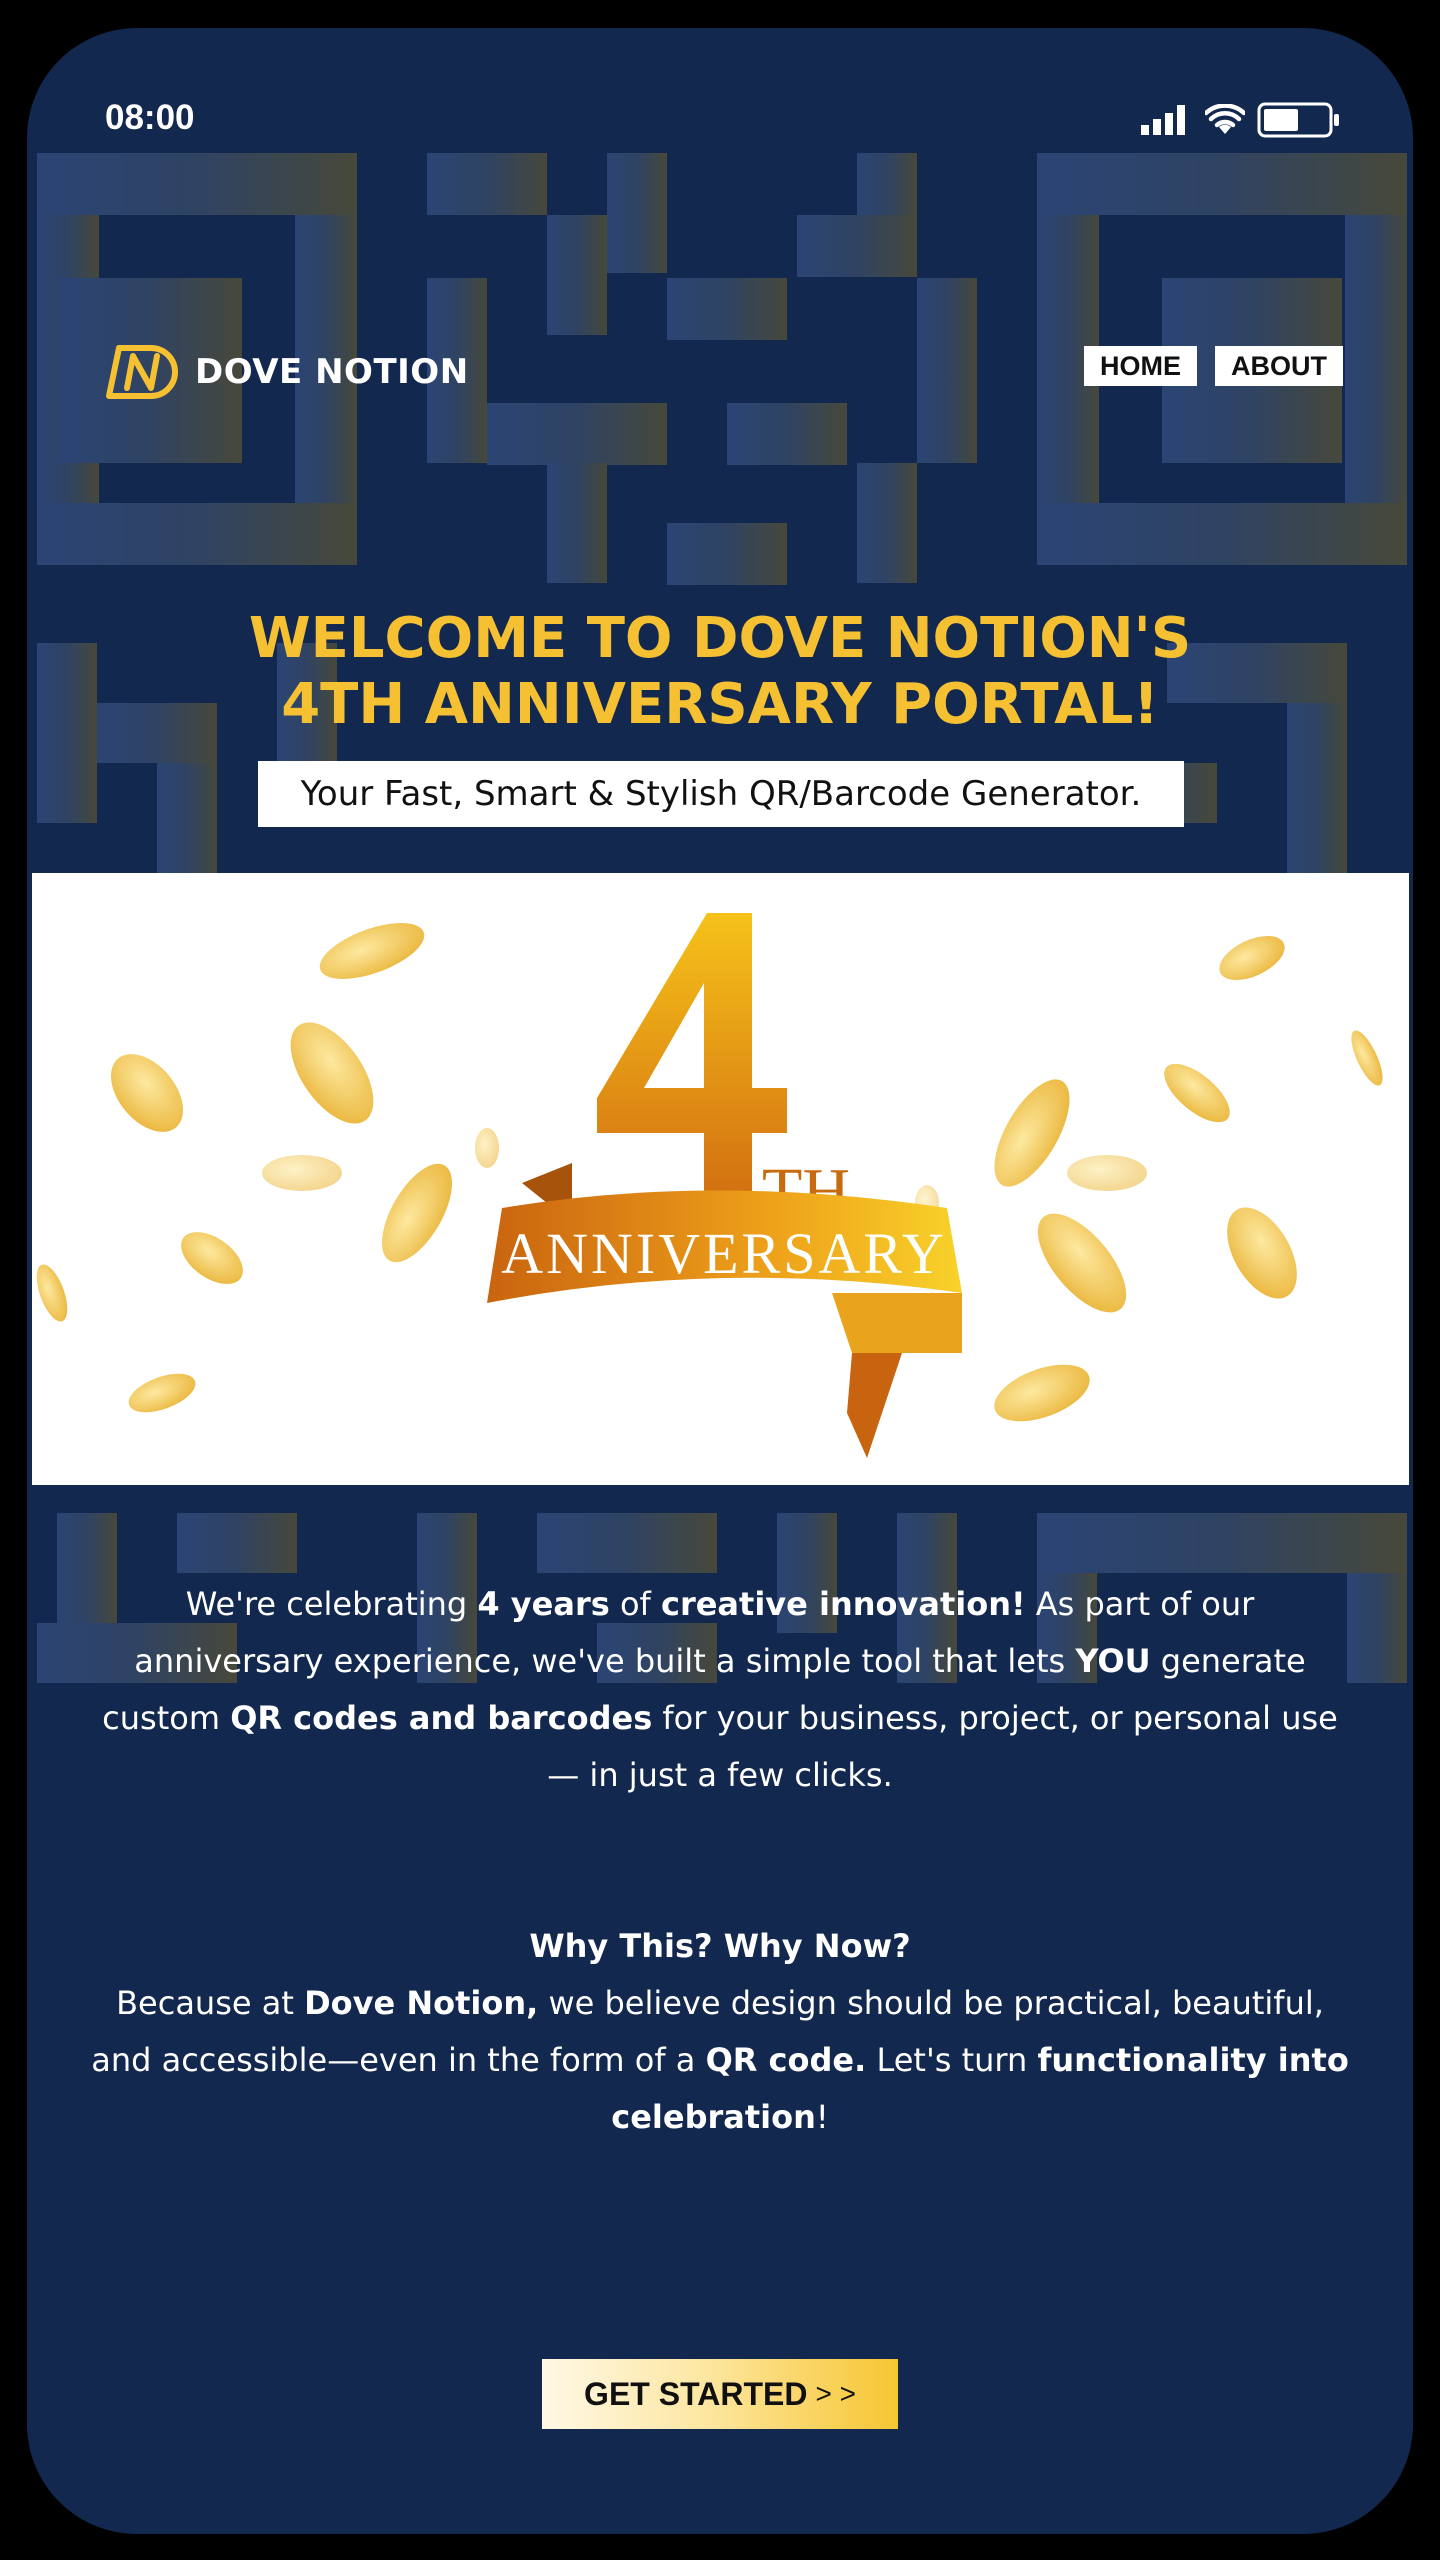 This screenshot has width=1440, height=2560. I want to click on brand-name: DOVE NOTION, so click(332, 372).